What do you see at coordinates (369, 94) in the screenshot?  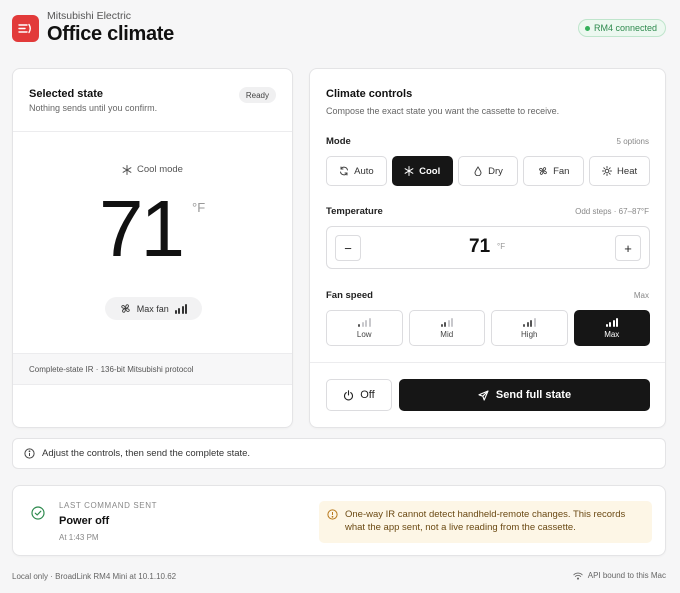 I see `climate-controls-title: Climate controls` at bounding box center [369, 94].